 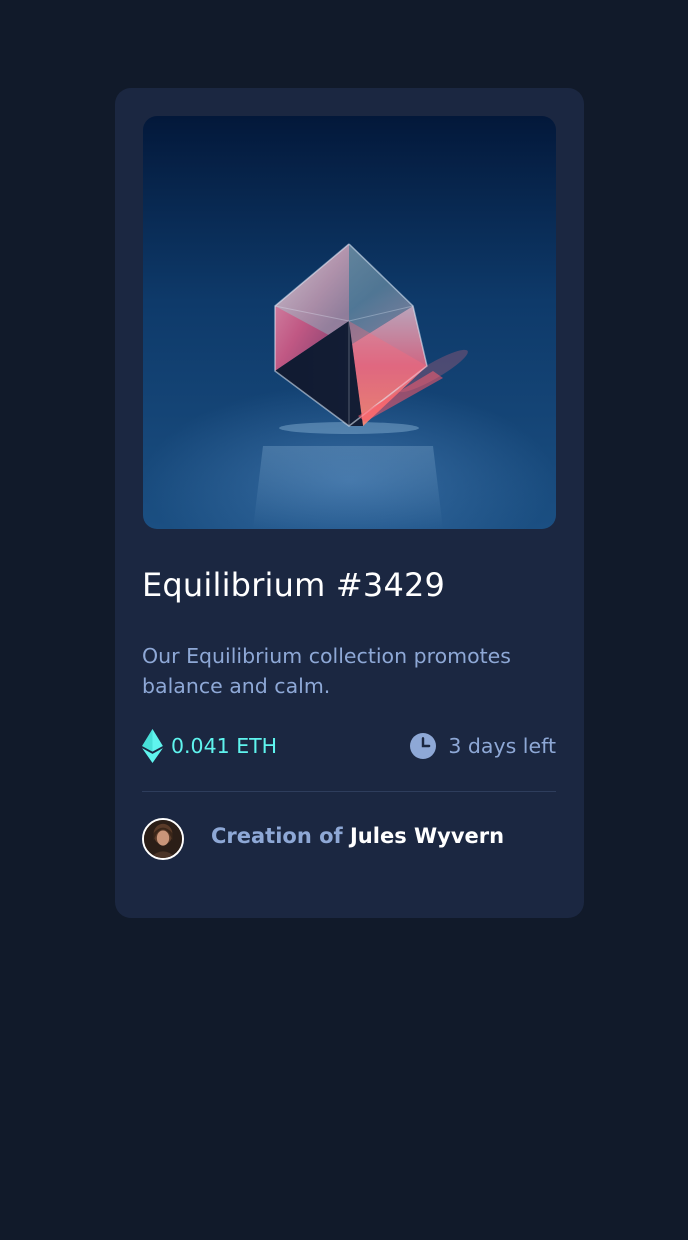 I want to click on nft-meta-row: 0.041 ETH 3 days left, so click(x=349, y=746).